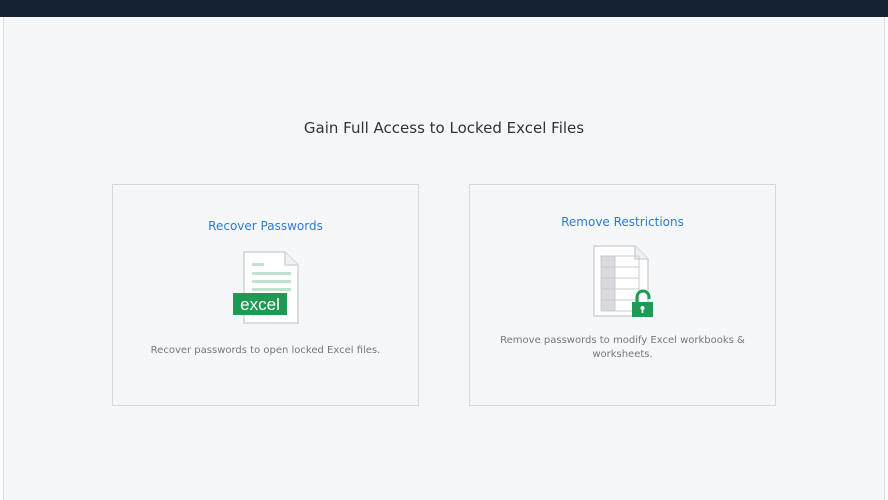  I want to click on excel-badge-text: excel, so click(260, 304).